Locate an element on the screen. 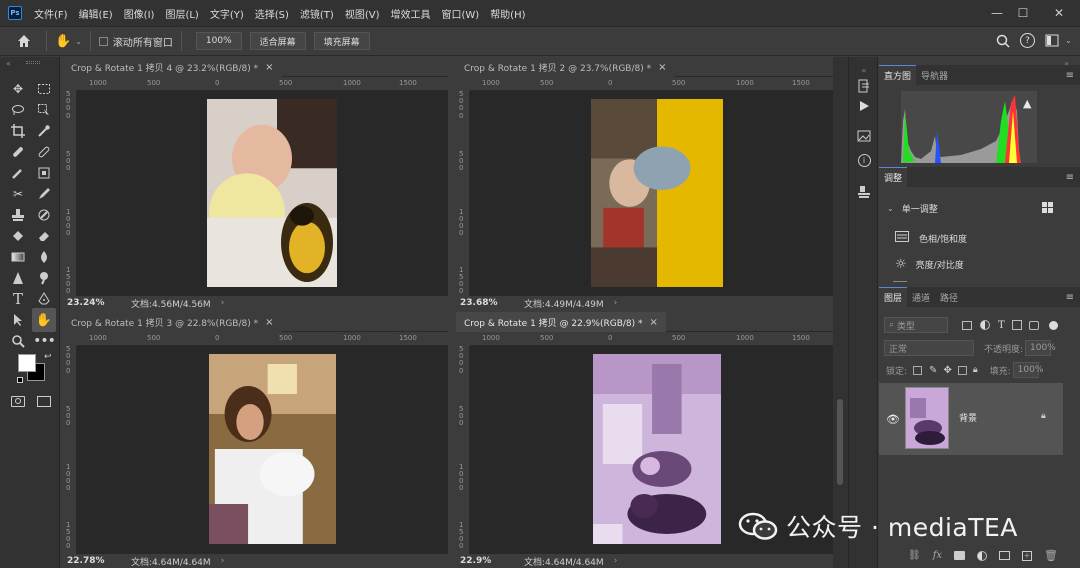 This screenshot has height=568, width=1080. filter-pixel-icon is located at coordinates (967, 325).